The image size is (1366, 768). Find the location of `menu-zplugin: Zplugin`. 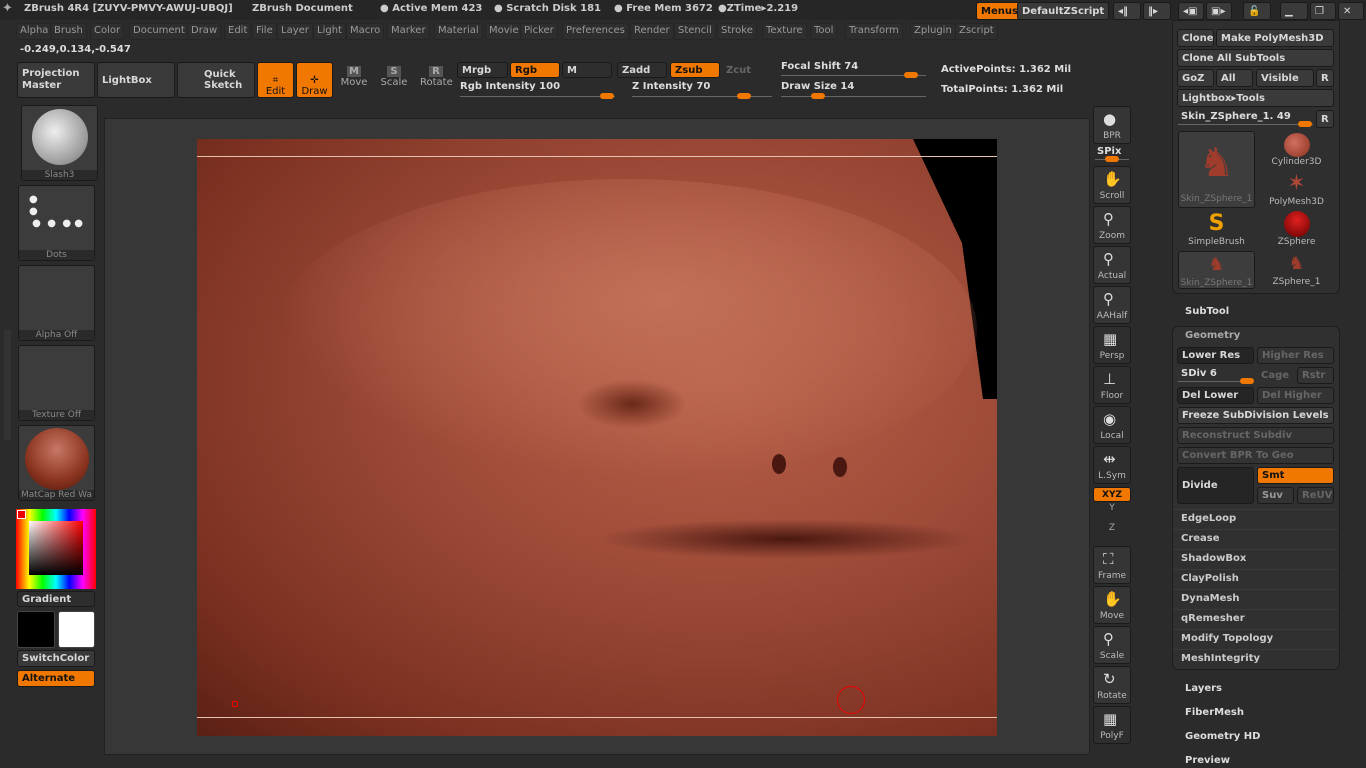

menu-zplugin: Zplugin is located at coordinates (933, 31).